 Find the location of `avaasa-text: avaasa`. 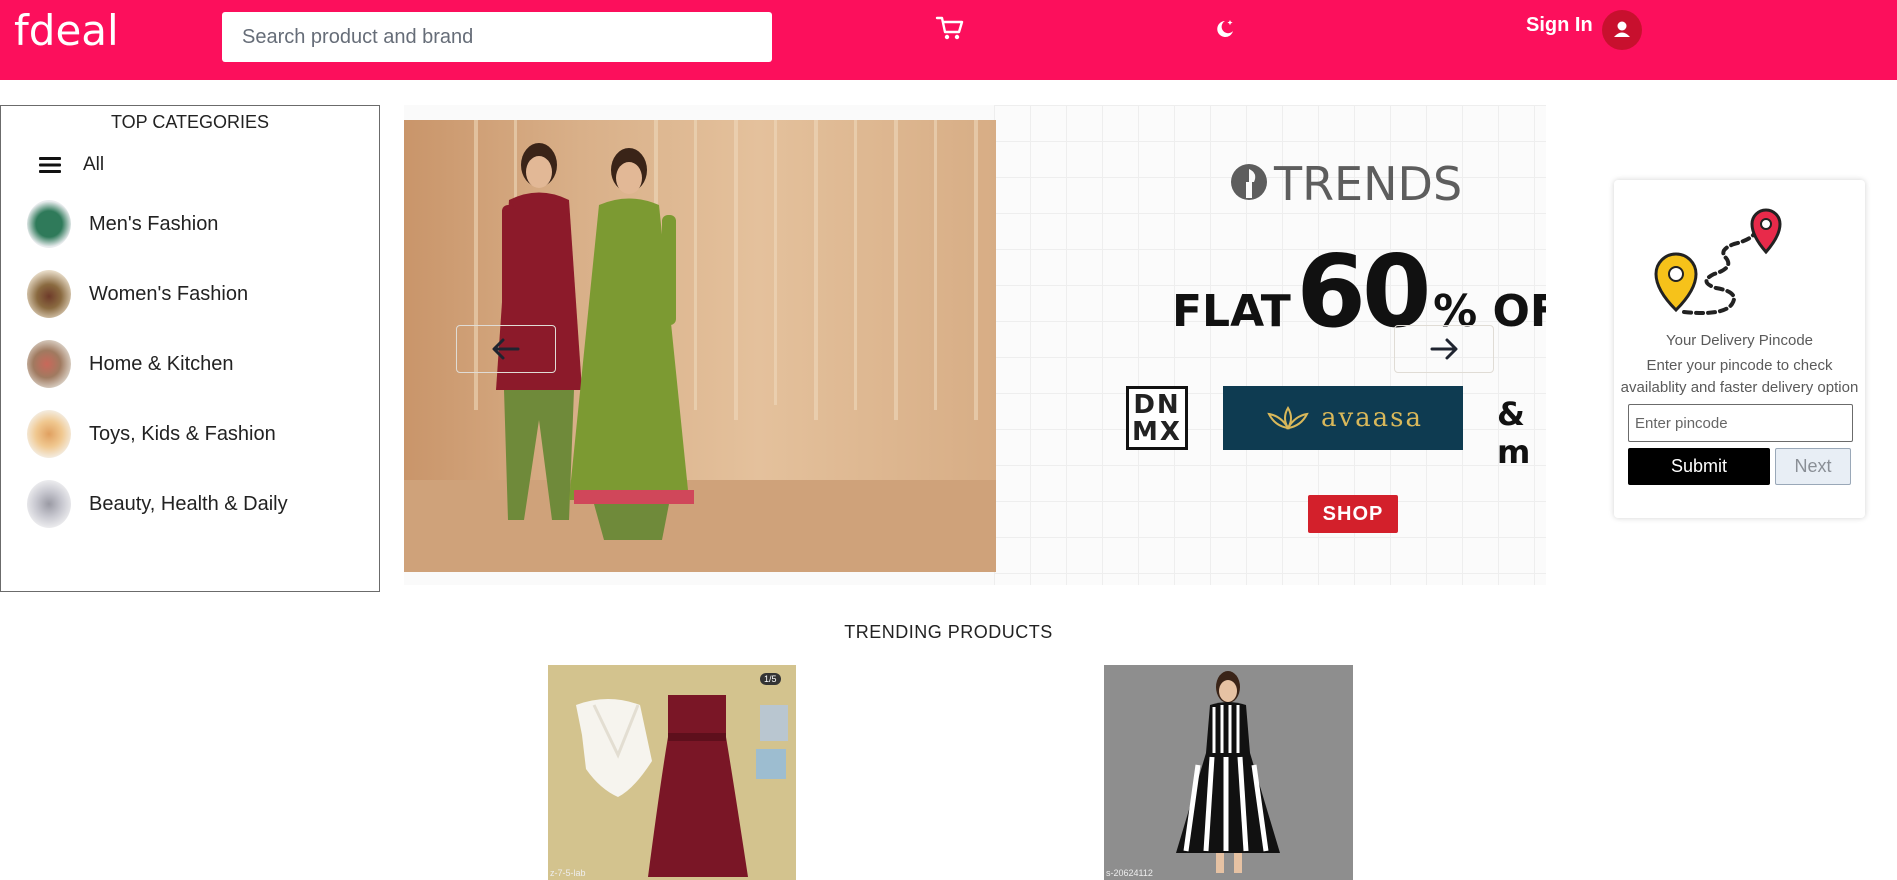

avaasa-text: avaasa is located at coordinates (1372, 418).